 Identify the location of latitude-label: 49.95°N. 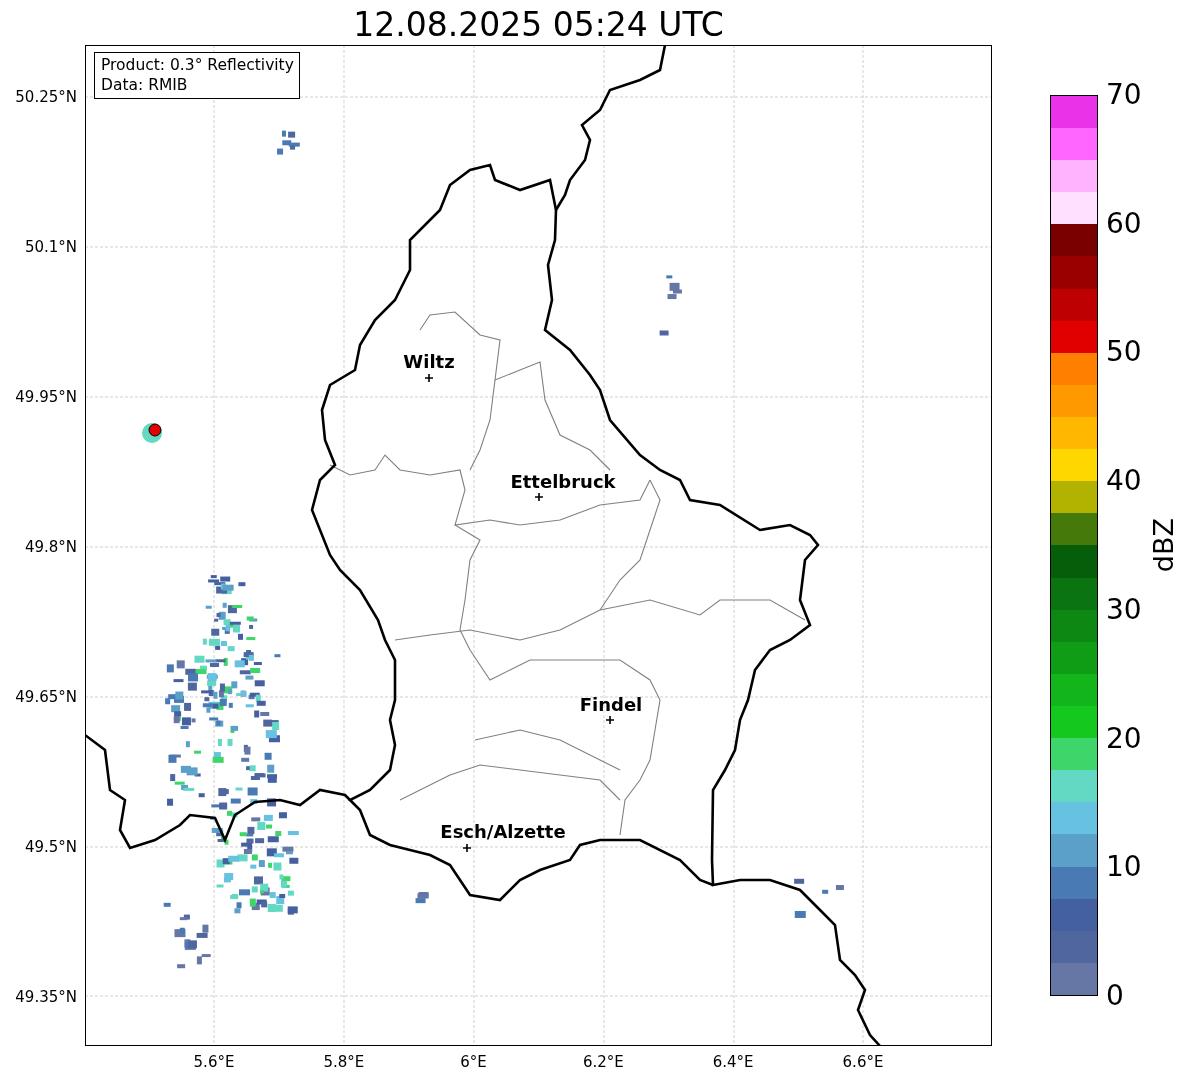
(46, 397).